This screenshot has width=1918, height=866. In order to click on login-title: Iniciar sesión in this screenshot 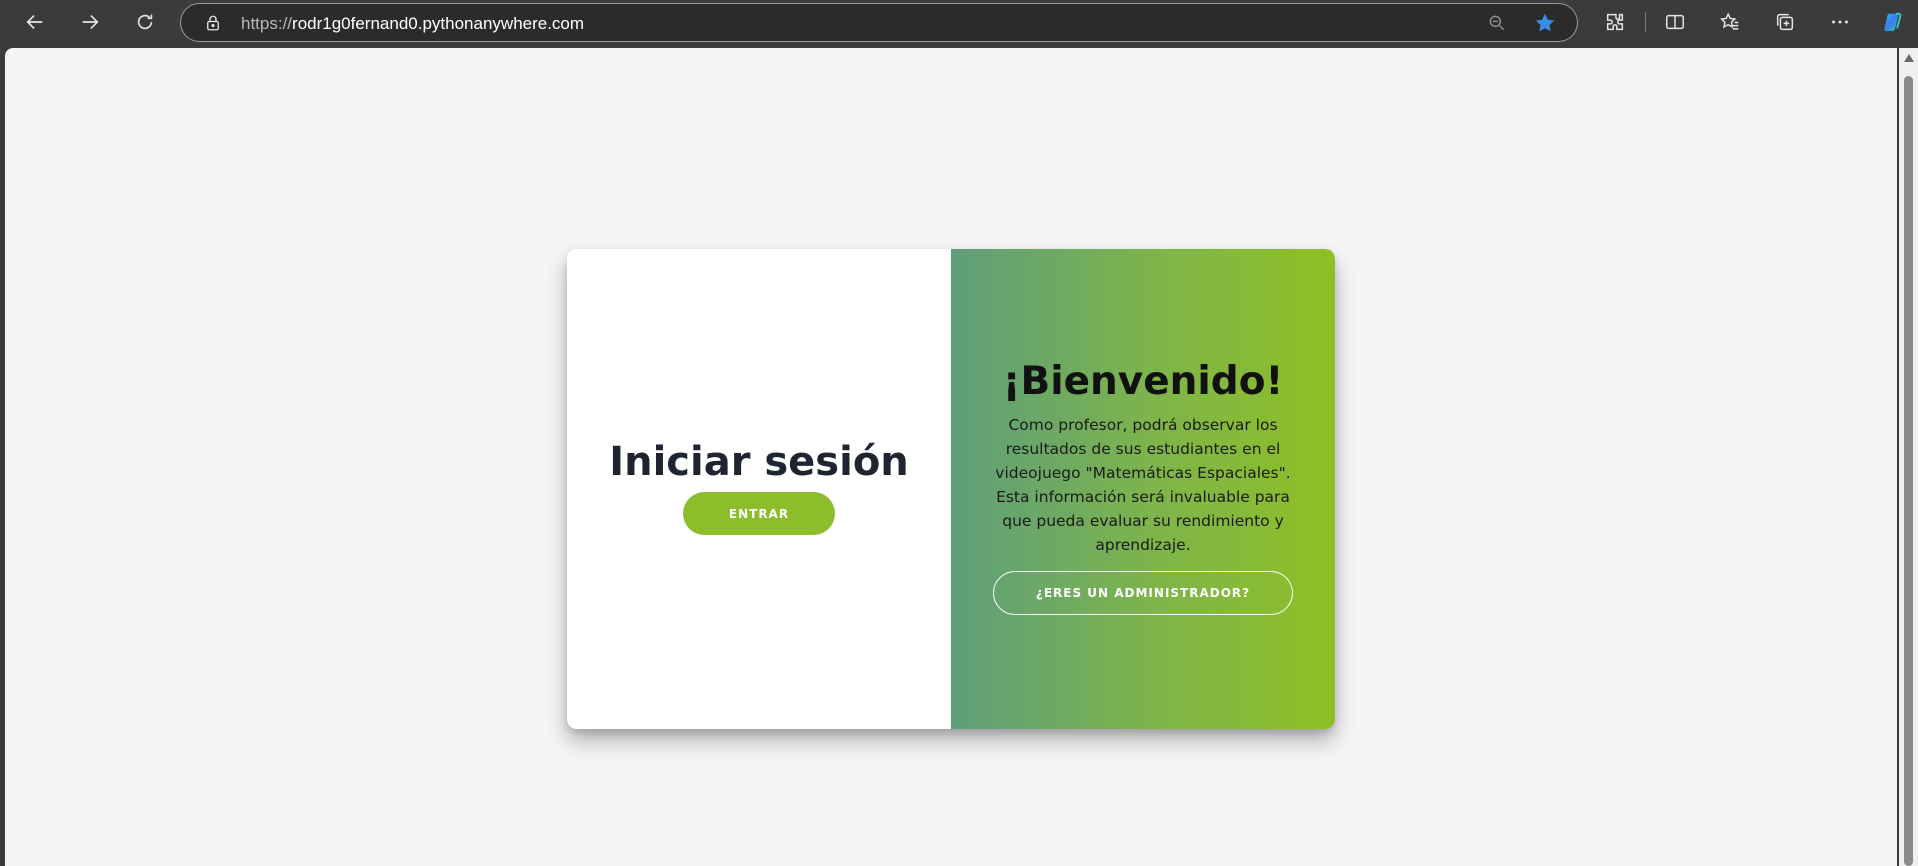, I will do `click(759, 462)`.